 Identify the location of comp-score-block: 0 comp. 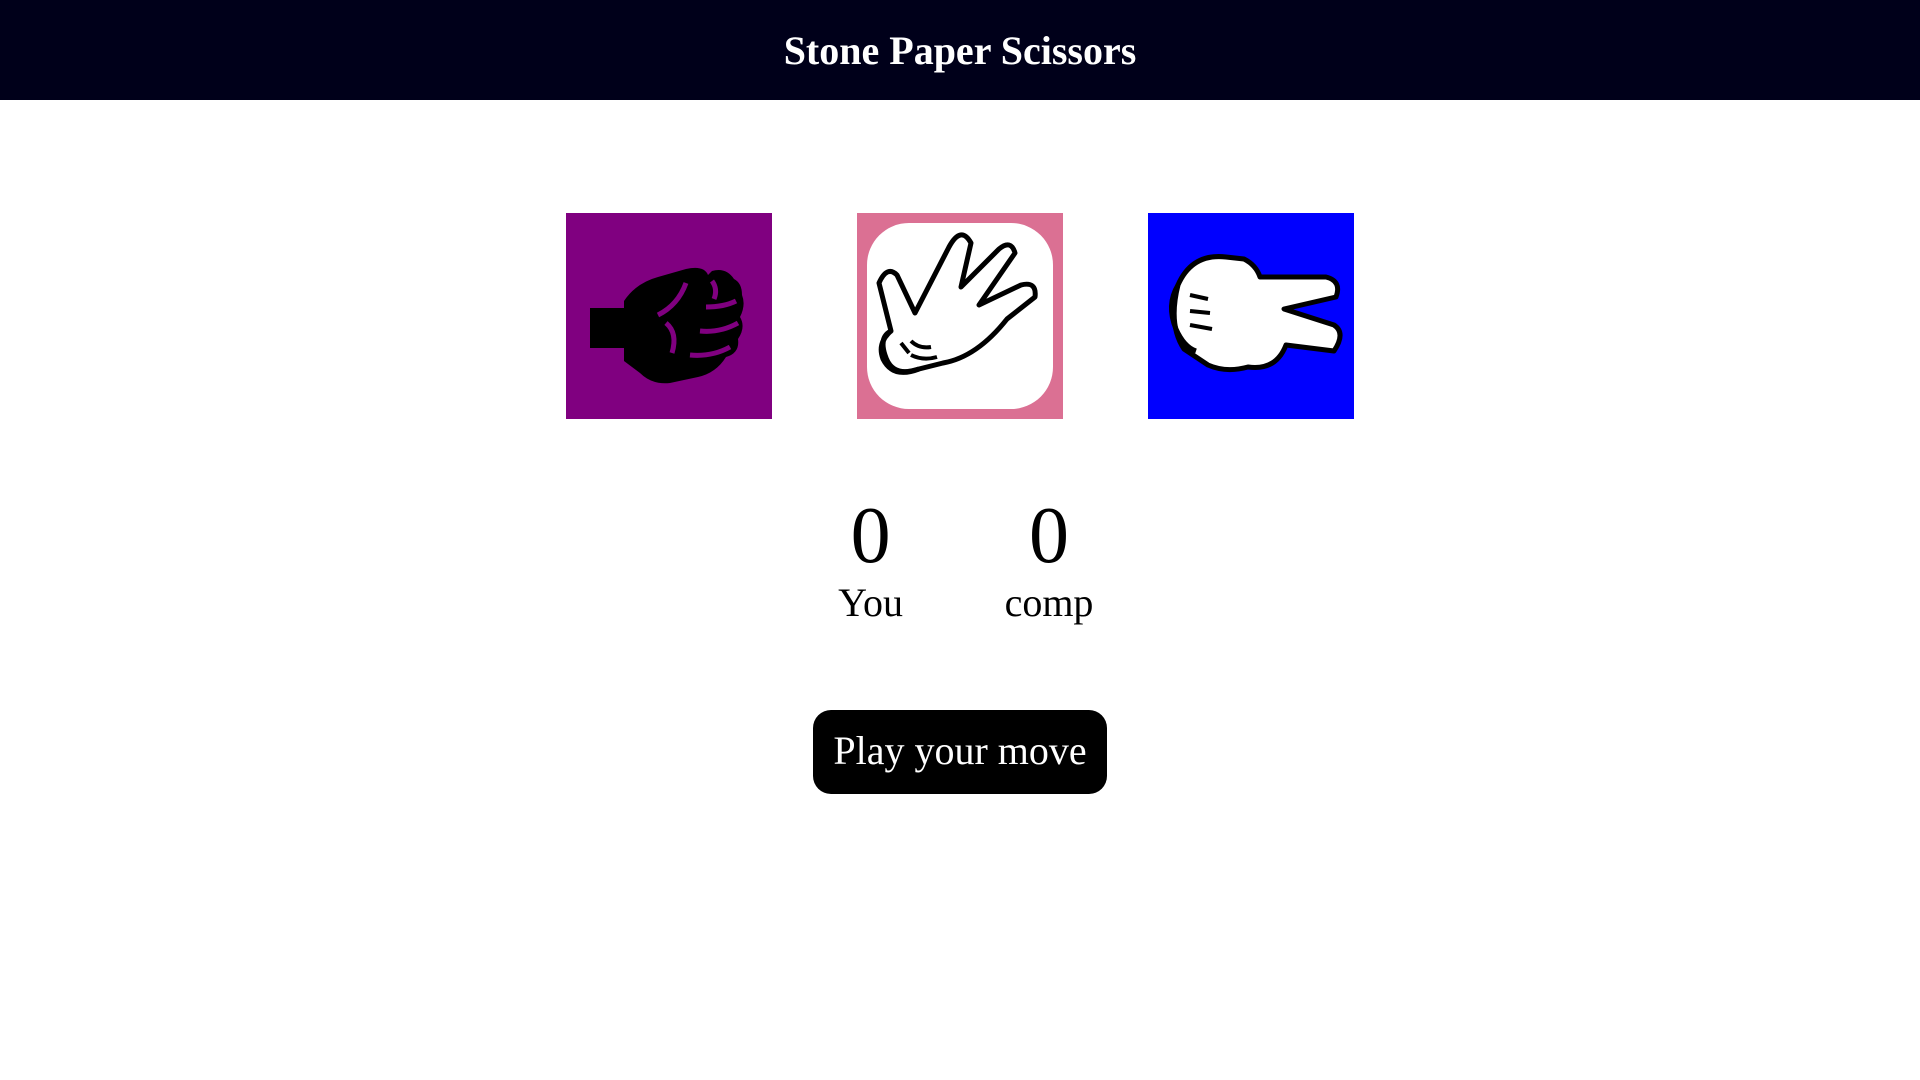
(1049, 559).